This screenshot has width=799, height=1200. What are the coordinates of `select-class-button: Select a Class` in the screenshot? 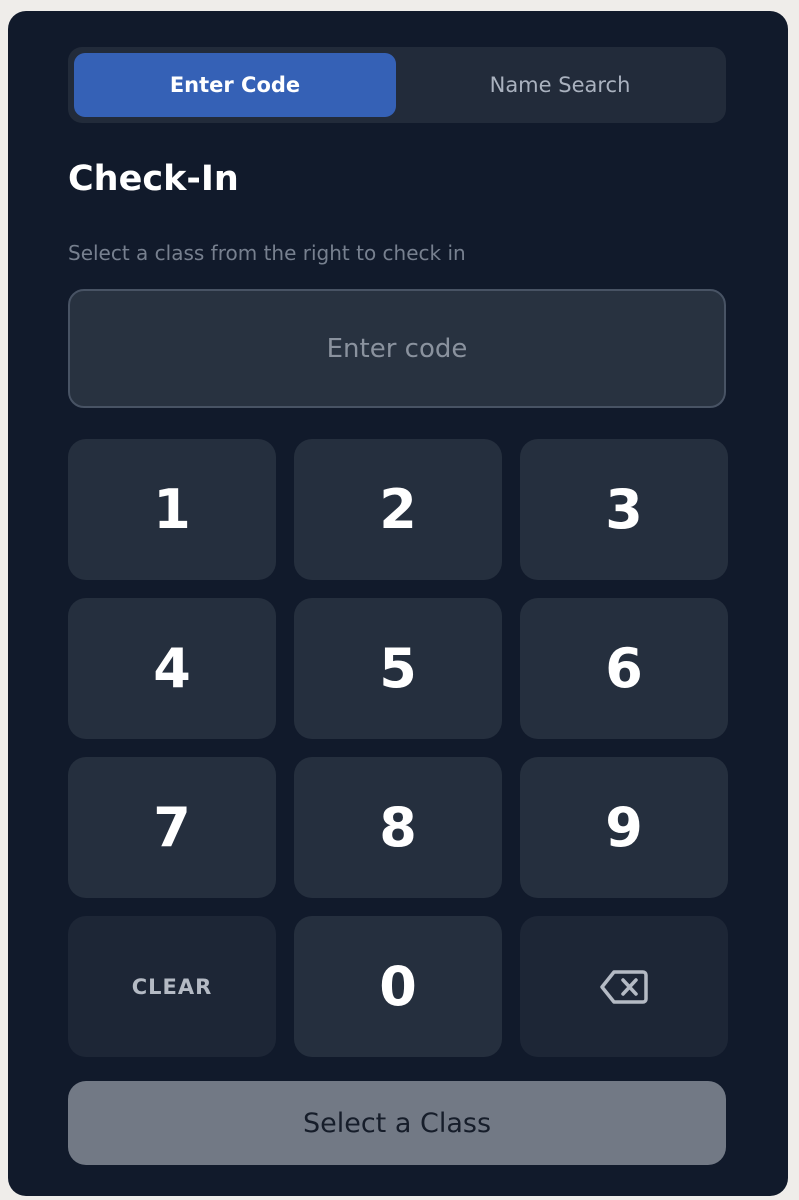 It's located at (397, 1123).